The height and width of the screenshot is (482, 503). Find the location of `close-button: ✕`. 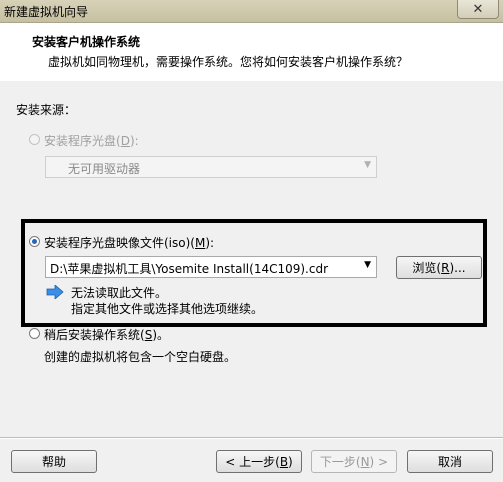

close-button: ✕ is located at coordinates (478, 9).